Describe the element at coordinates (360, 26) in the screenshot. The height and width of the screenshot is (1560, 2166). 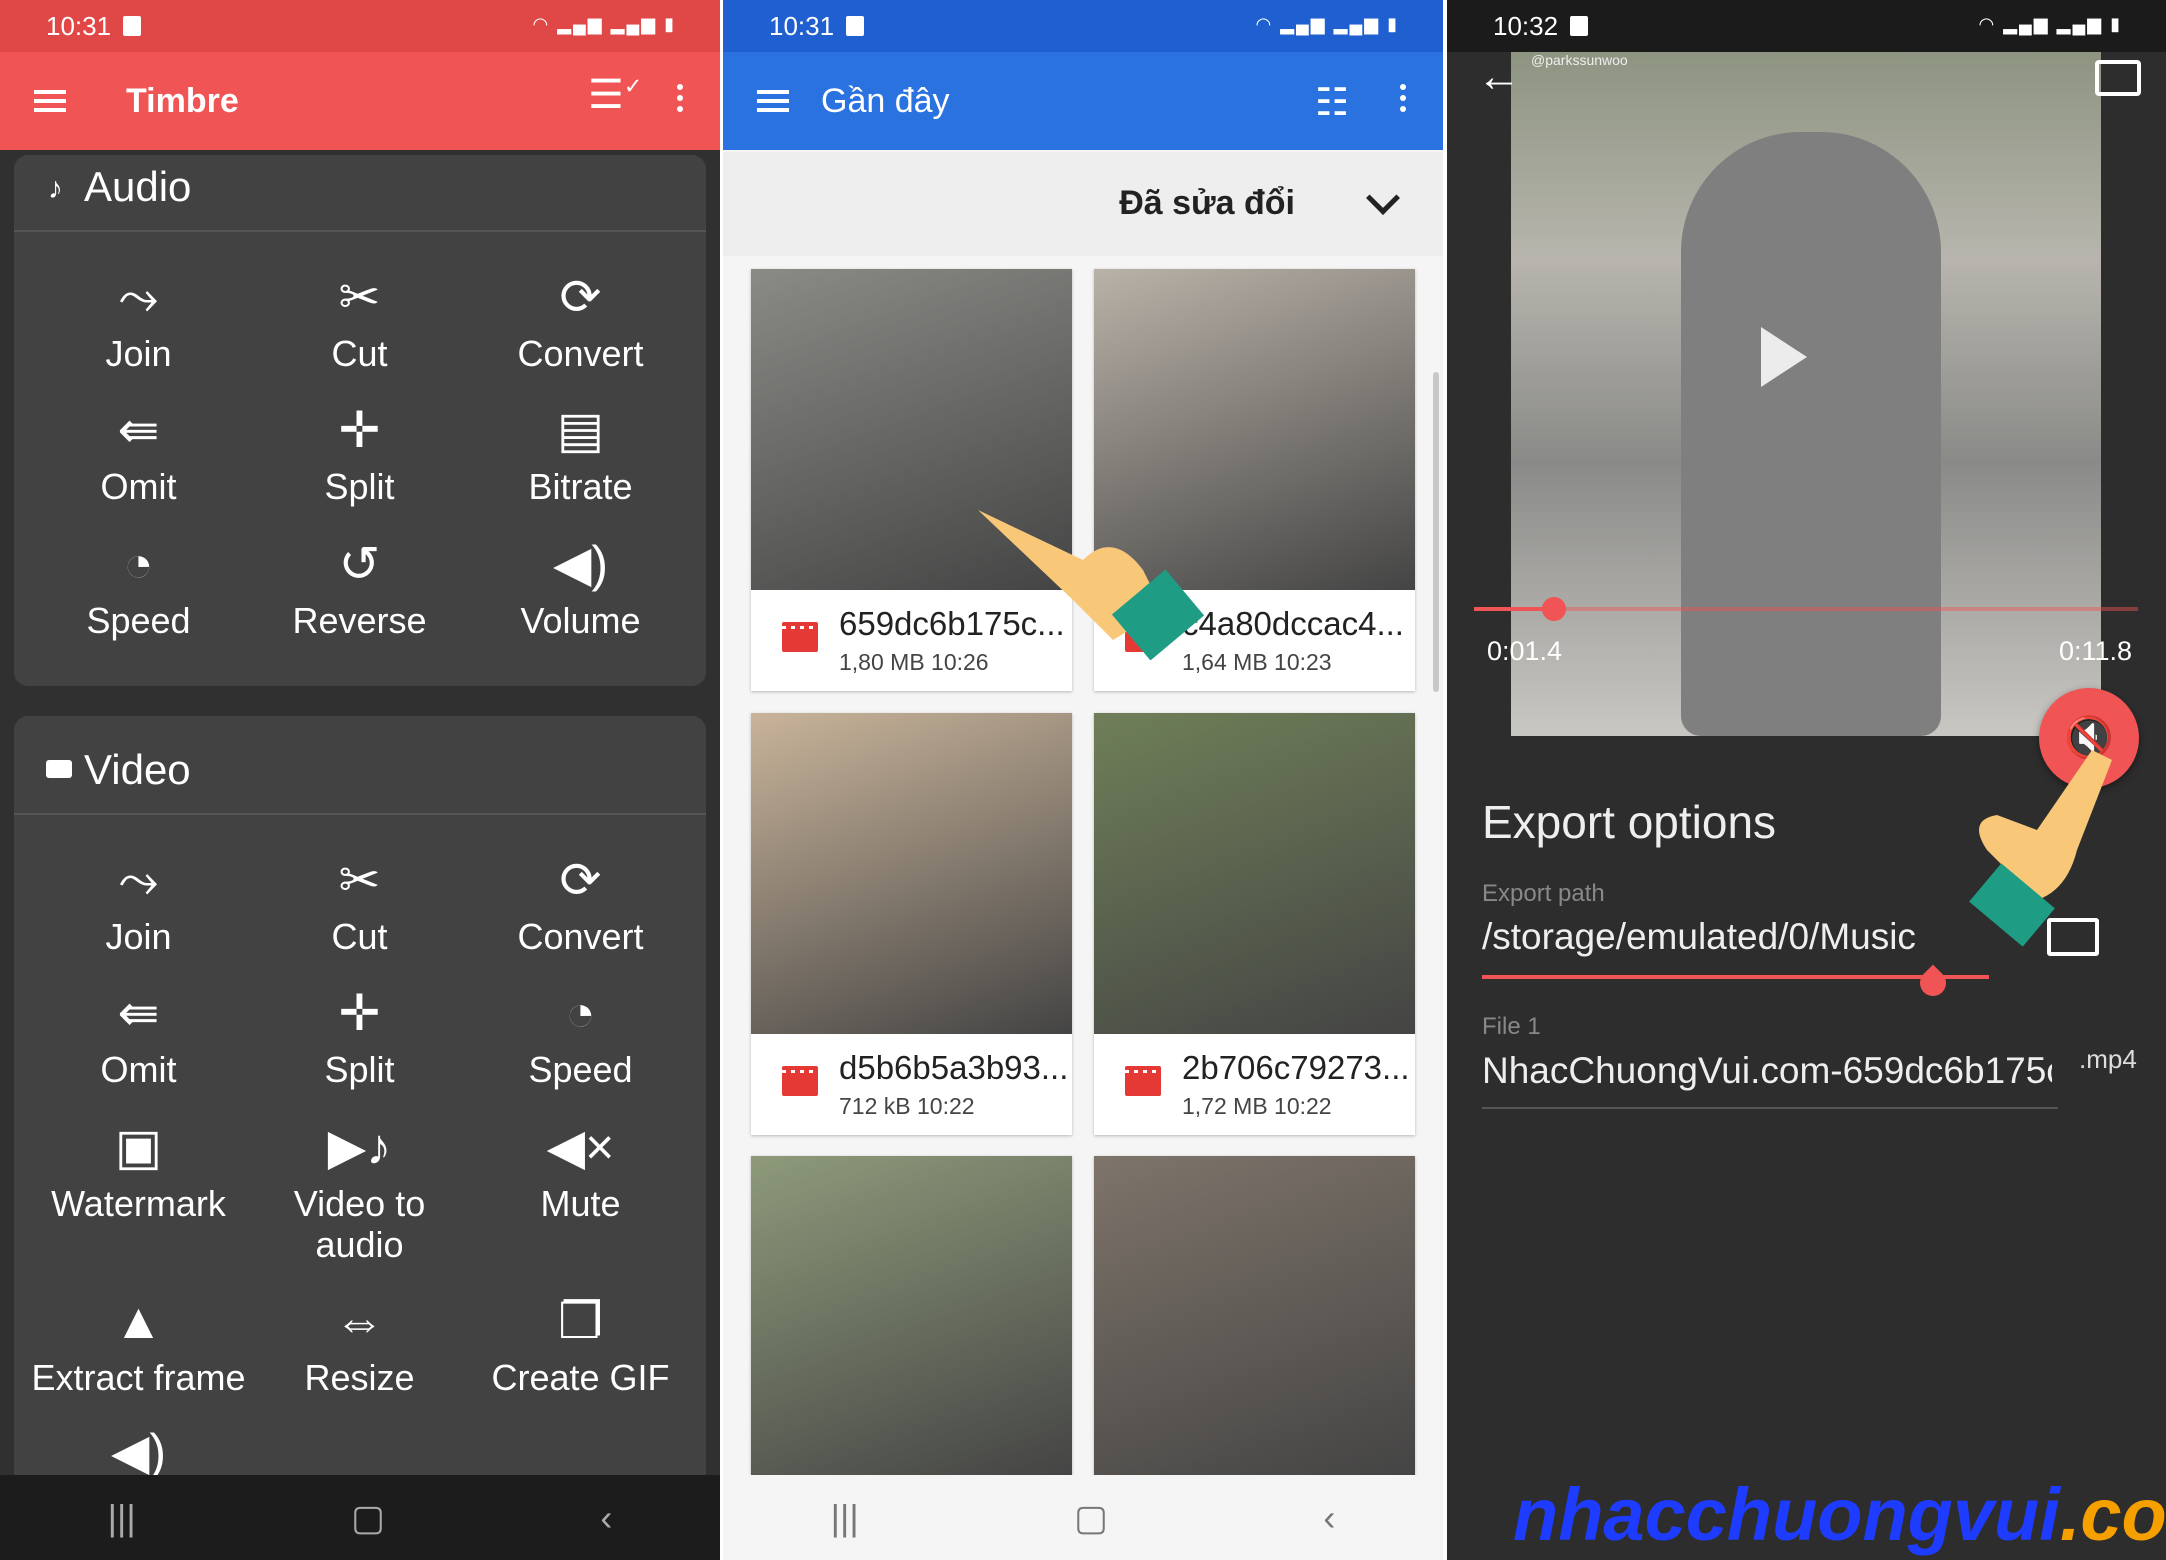
I see `status-bar: 10:31 ◠ ▂▄▆ ▂▄▆ ▮` at that location.